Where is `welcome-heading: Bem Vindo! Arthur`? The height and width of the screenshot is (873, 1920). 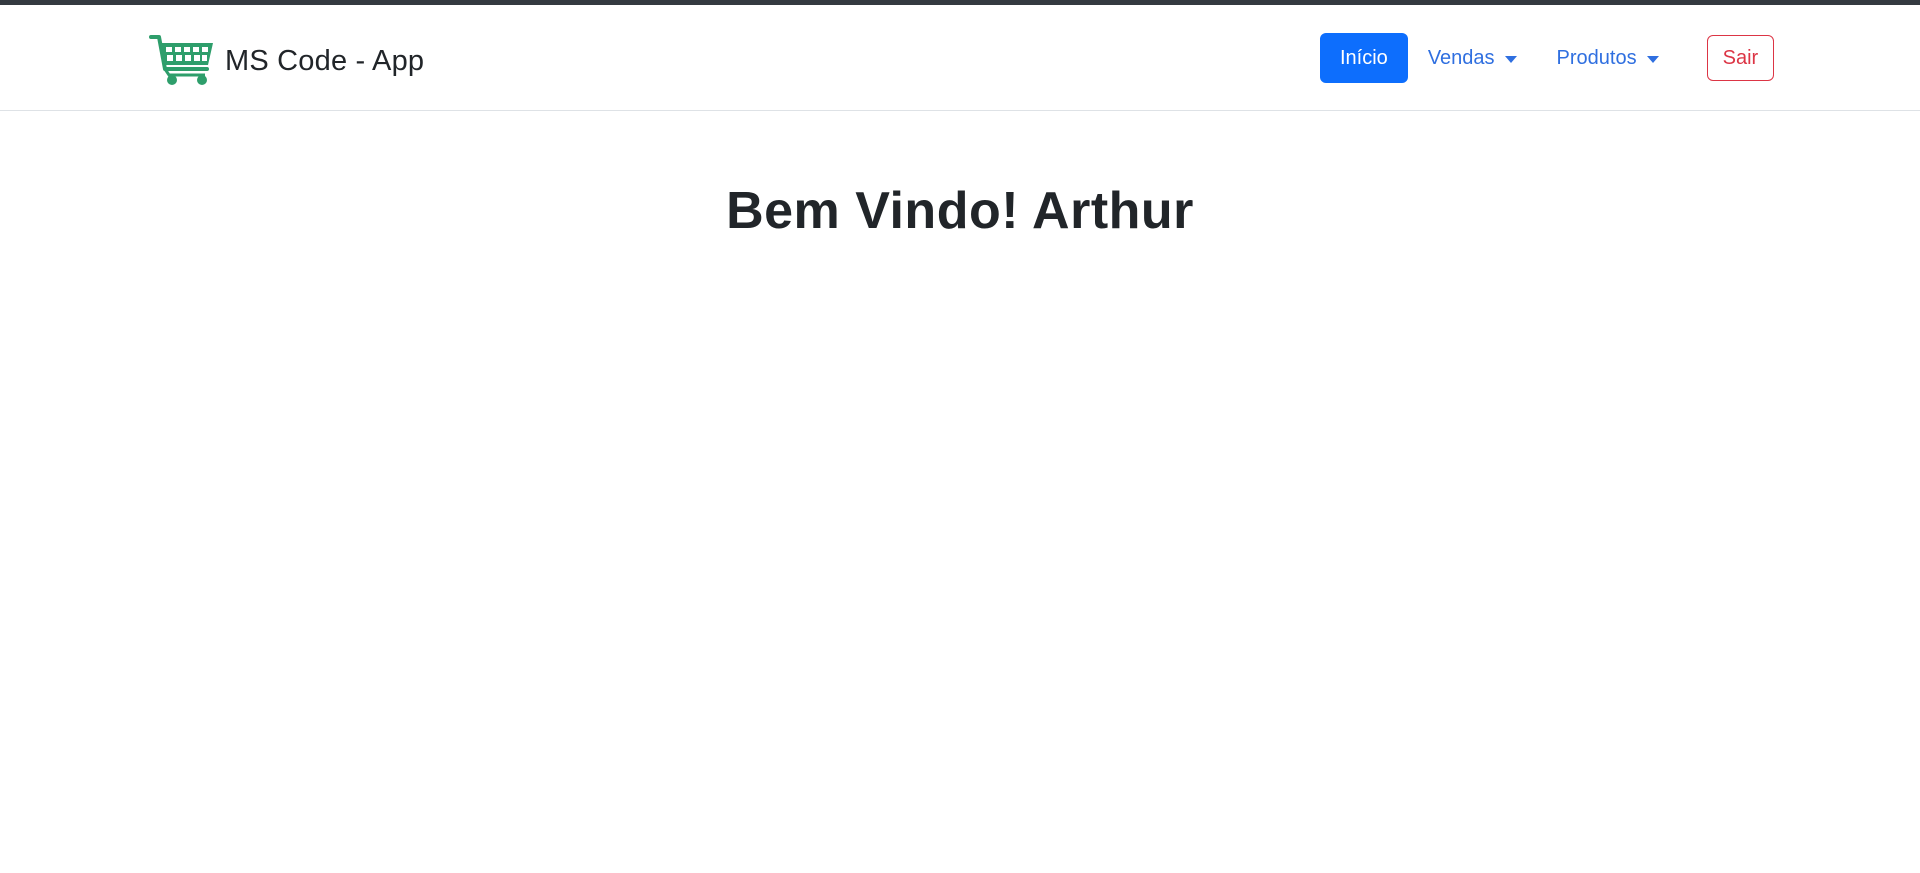 welcome-heading: Bem Vindo! Arthur is located at coordinates (960, 211).